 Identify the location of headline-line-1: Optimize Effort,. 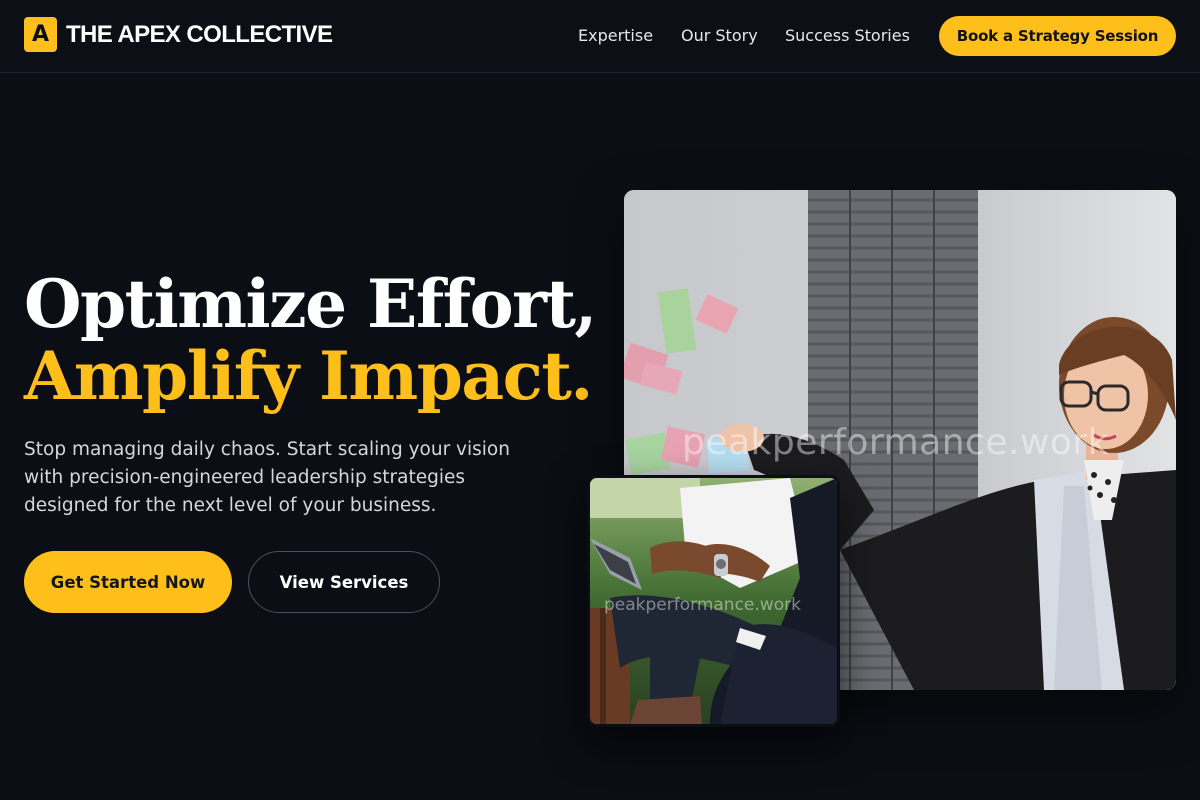
(310, 304).